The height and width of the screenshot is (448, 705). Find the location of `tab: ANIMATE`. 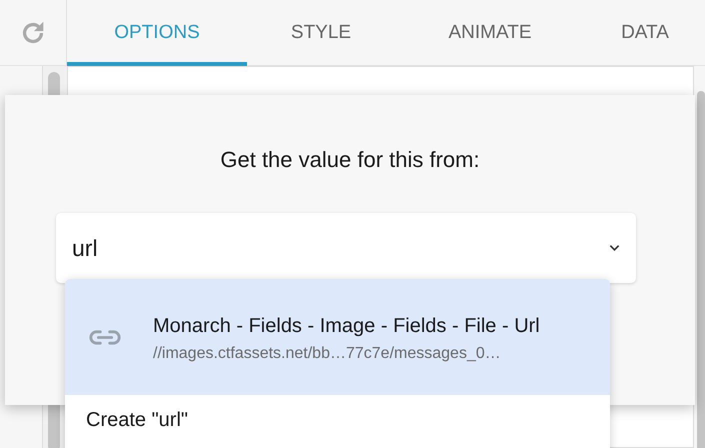

tab: ANIMATE is located at coordinates (490, 33).